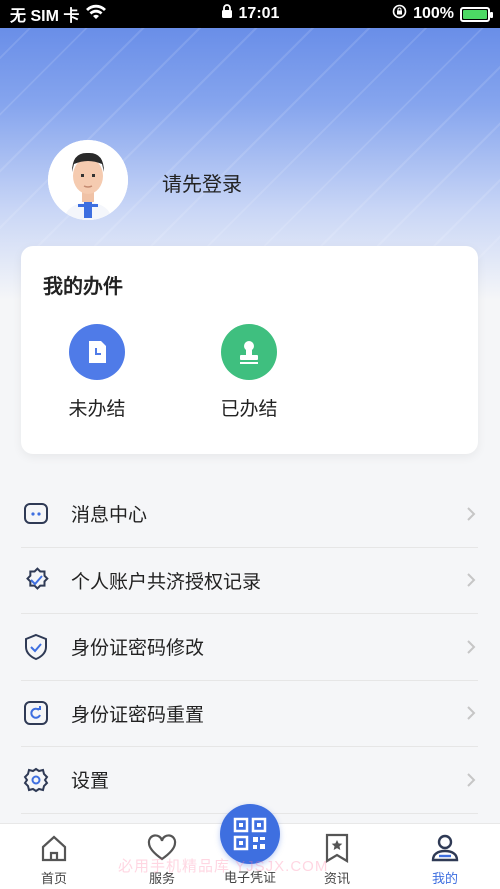 This screenshot has width=500, height=889. What do you see at coordinates (476, 14) in the screenshot?
I see `battery-icon` at bounding box center [476, 14].